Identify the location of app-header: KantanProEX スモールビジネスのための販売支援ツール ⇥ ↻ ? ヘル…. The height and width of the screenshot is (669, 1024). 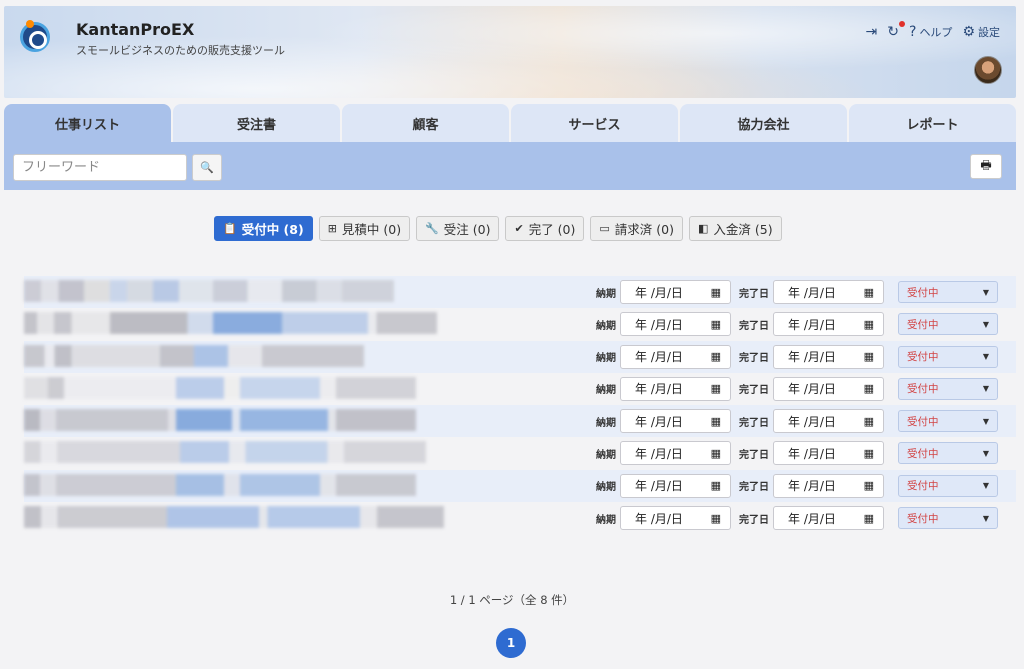
(510, 52).